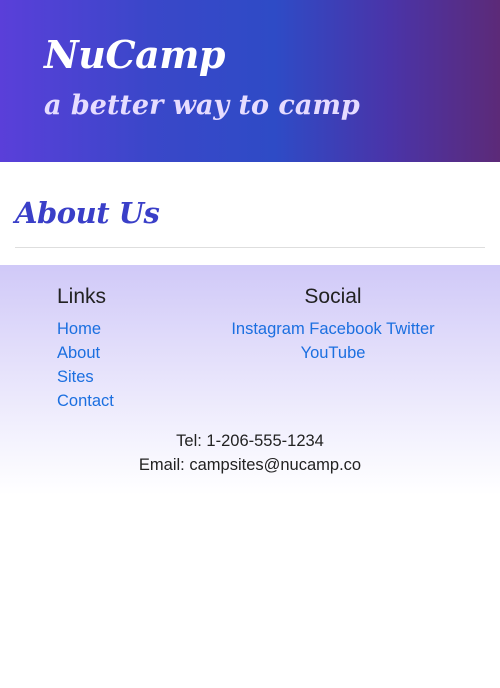 This screenshot has height=688, width=500. Describe the element at coordinates (164, 465) in the screenshot. I see `email-label: Email:` at that location.